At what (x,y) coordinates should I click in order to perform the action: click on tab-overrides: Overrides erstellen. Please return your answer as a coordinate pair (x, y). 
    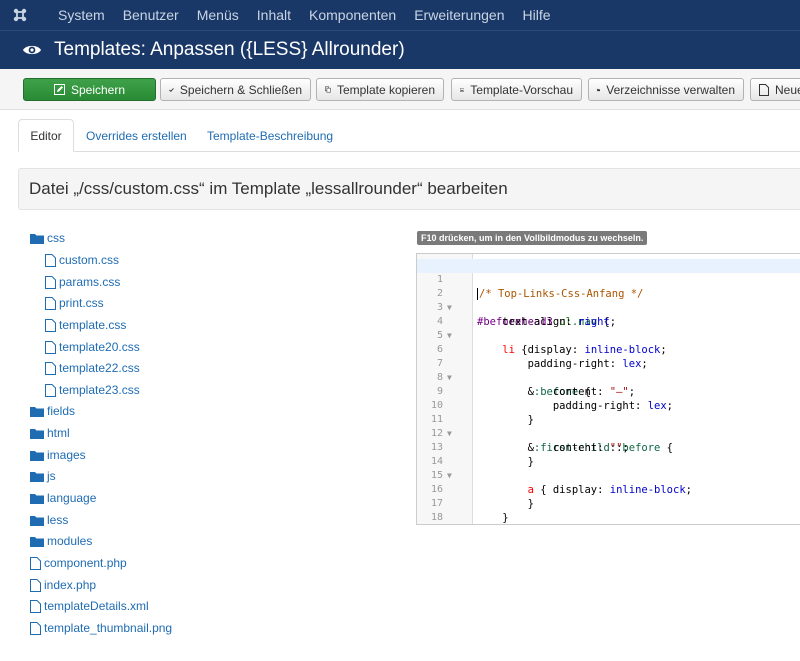
    Looking at the image, I should click on (136, 135).